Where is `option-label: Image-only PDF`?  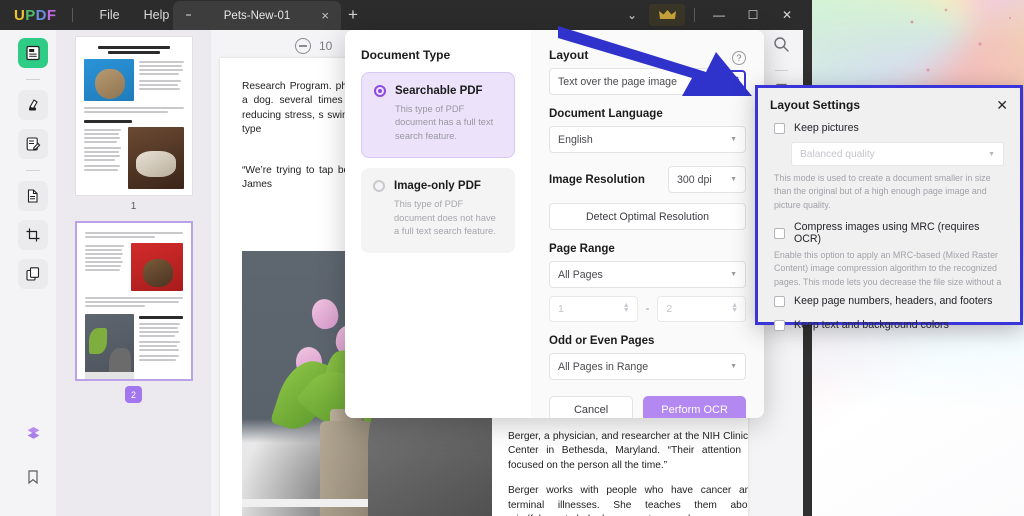 option-label: Image-only PDF is located at coordinates (437, 186).